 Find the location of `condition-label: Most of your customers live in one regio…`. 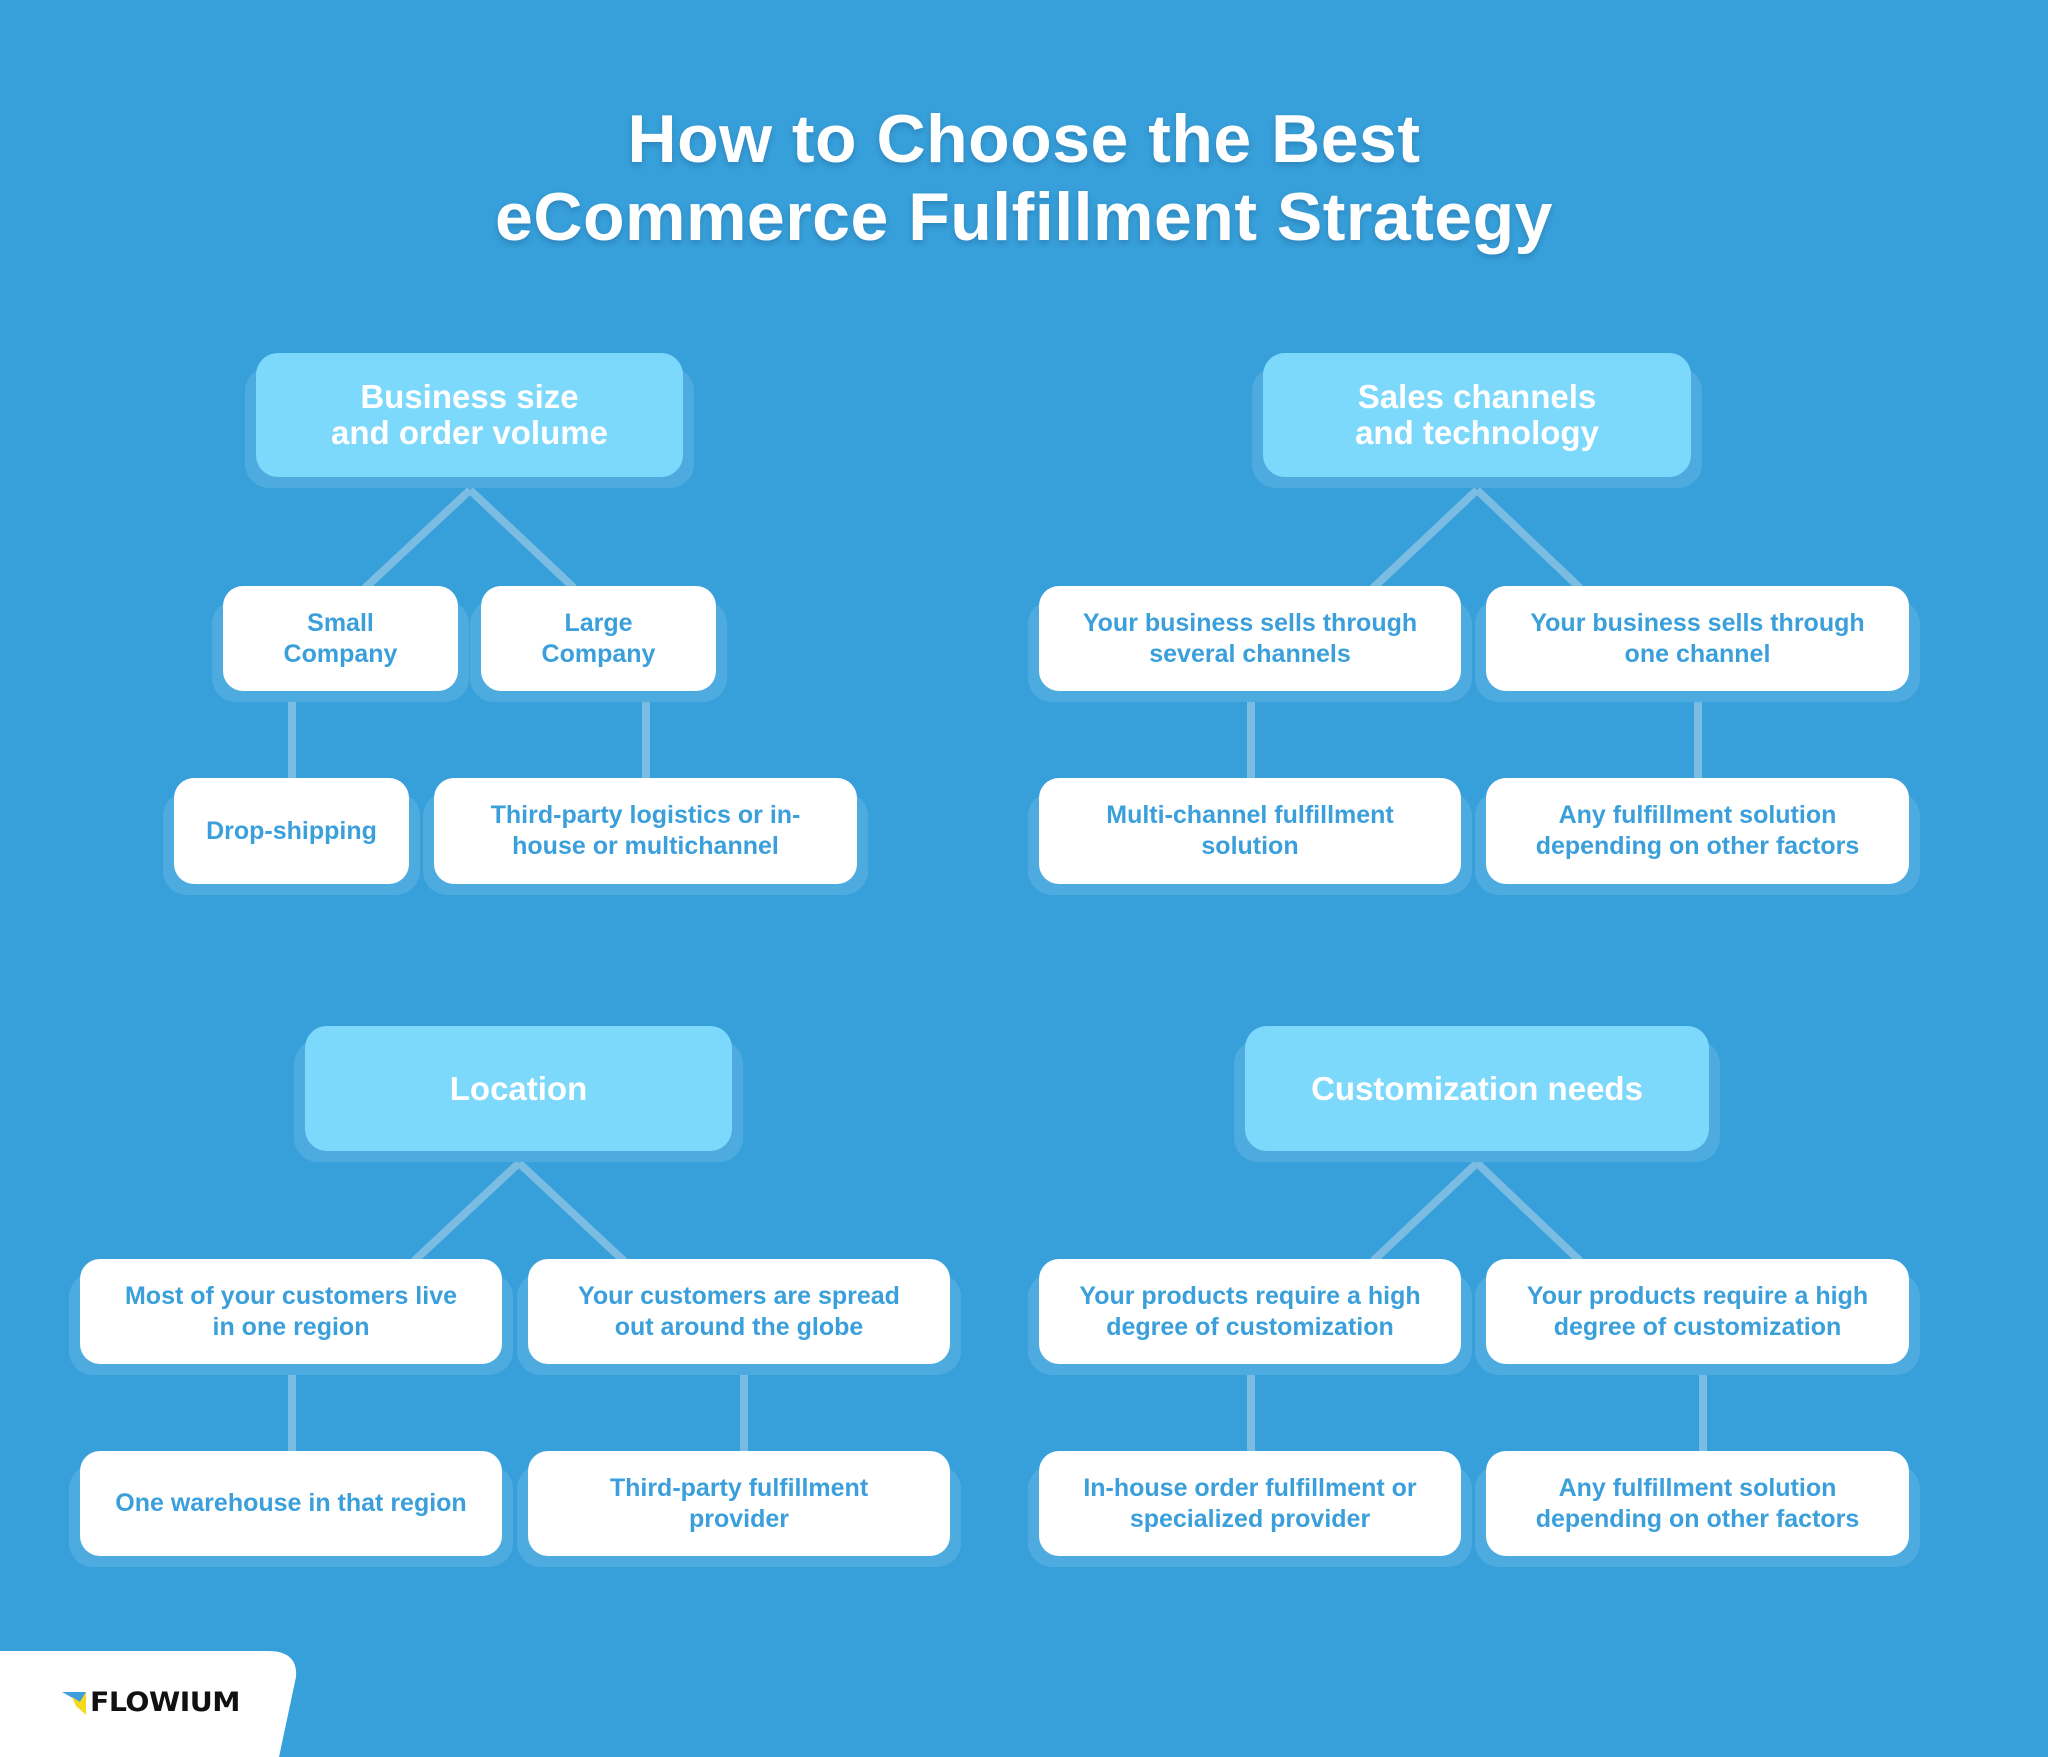

condition-label: Most of your customers live in one regio… is located at coordinates (291, 1311).